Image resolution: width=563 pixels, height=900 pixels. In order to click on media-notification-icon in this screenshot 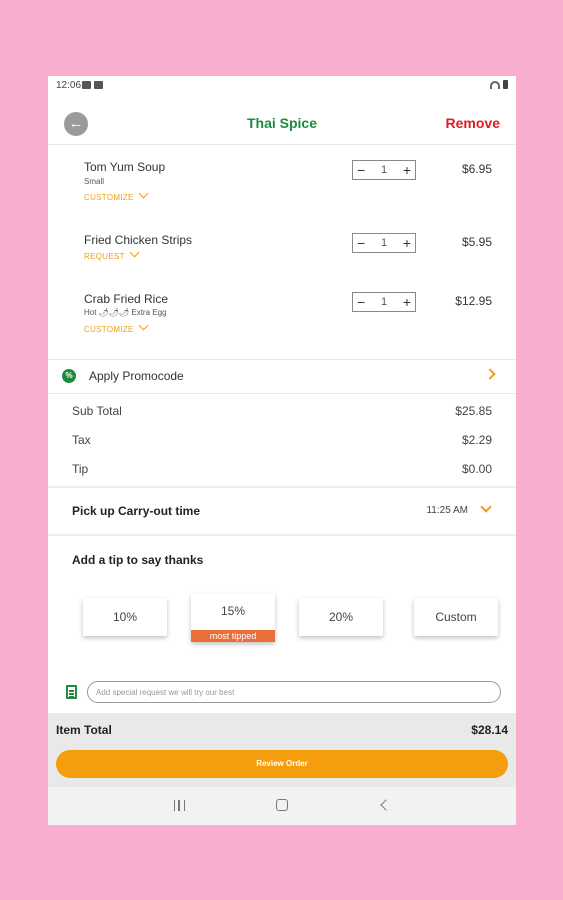, I will do `click(98, 85)`.